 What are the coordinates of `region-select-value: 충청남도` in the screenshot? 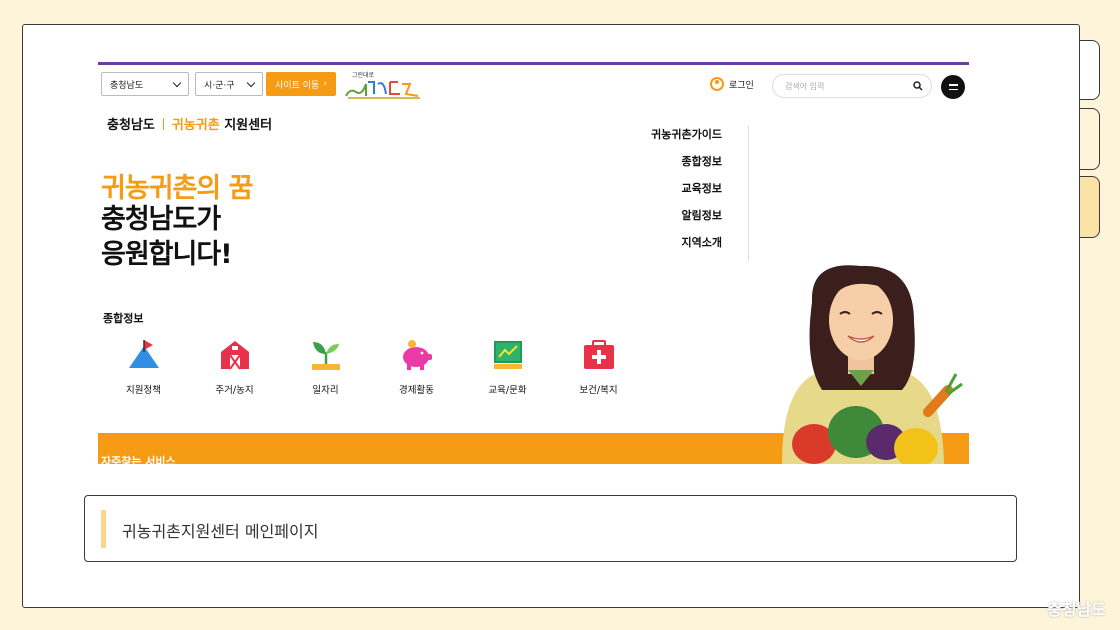 It's located at (127, 85).